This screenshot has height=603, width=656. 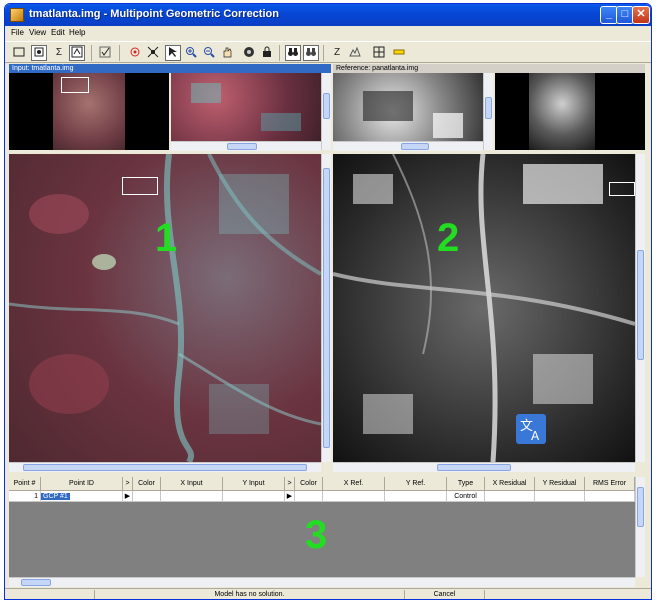 I want to click on col-type: Type, so click(x=466, y=484).